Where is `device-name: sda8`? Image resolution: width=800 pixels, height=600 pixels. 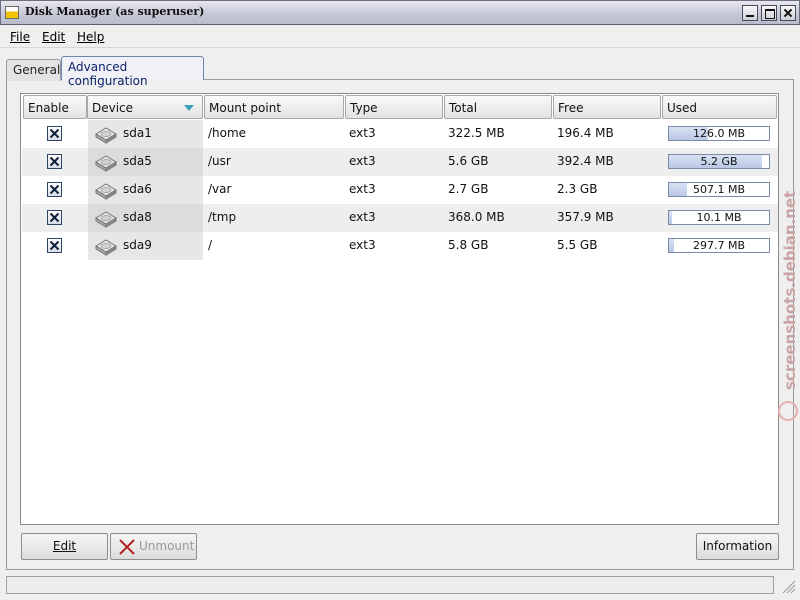
device-name: sda8 is located at coordinates (137, 217).